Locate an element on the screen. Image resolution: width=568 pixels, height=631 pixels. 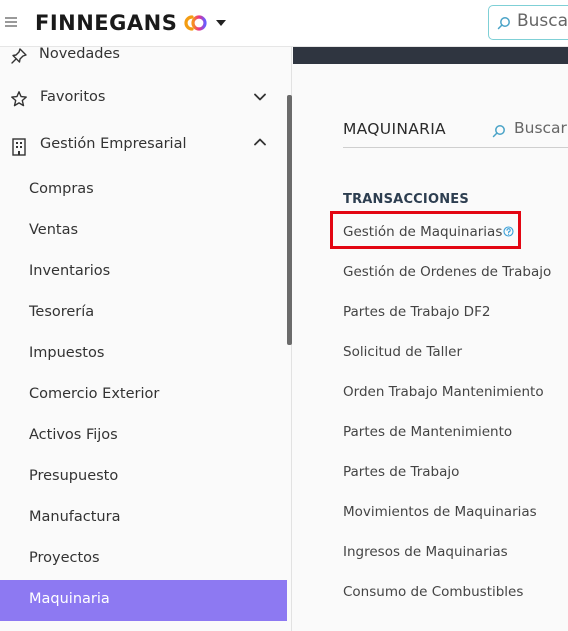
sidebar-item-label: Inventarios is located at coordinates (70, 271).